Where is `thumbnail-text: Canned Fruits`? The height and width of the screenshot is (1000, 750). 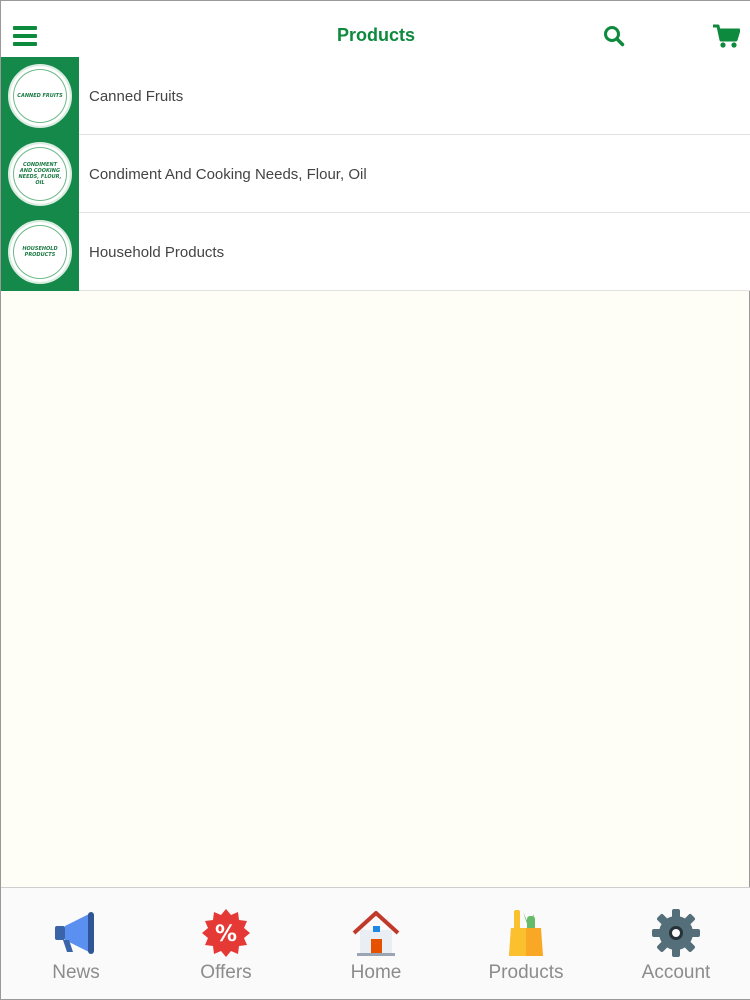 thumbnail-text: Canned Fruits is located at coordinates (40, 96).